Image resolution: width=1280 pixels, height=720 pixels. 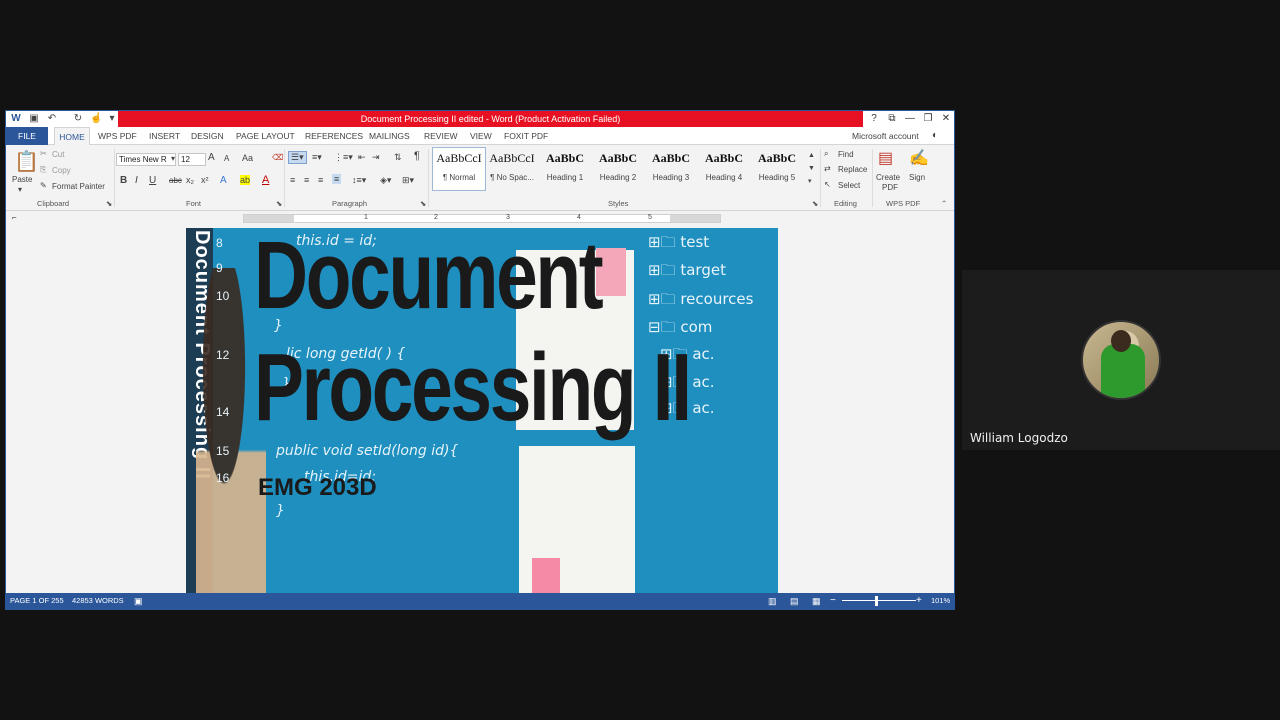 I want to click on sign-icon: ✍, so click(x=919, y=158).